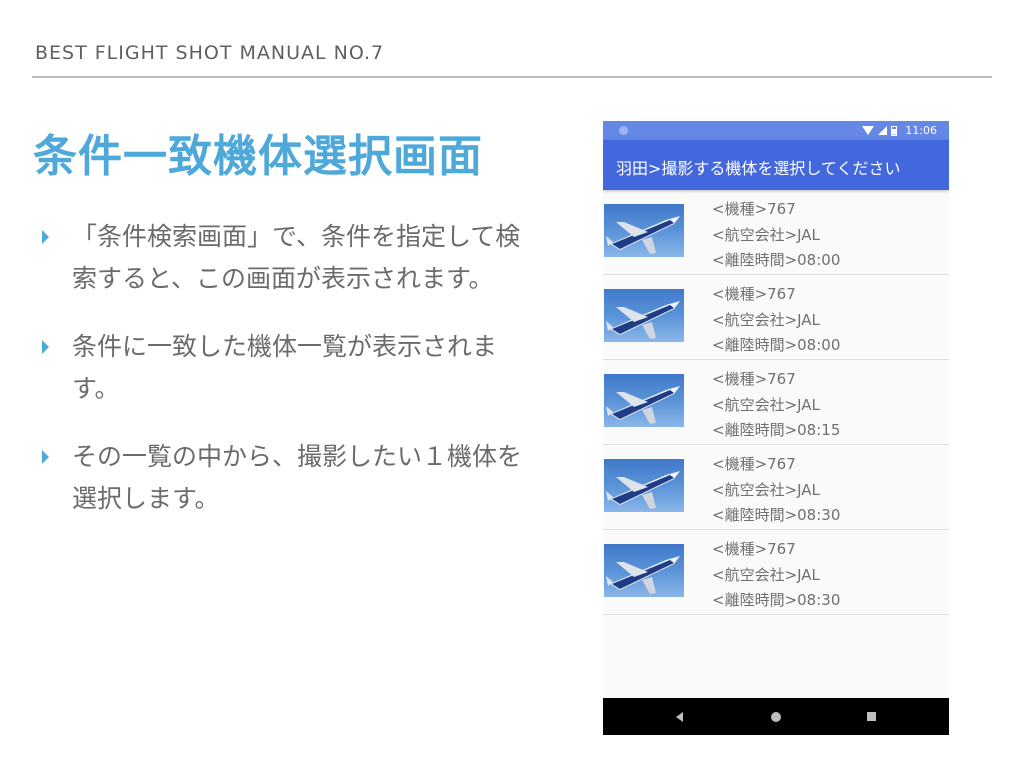  Describe the element at coordinates (883, 130) in the screenshot. I see `signal-icon` at that location.